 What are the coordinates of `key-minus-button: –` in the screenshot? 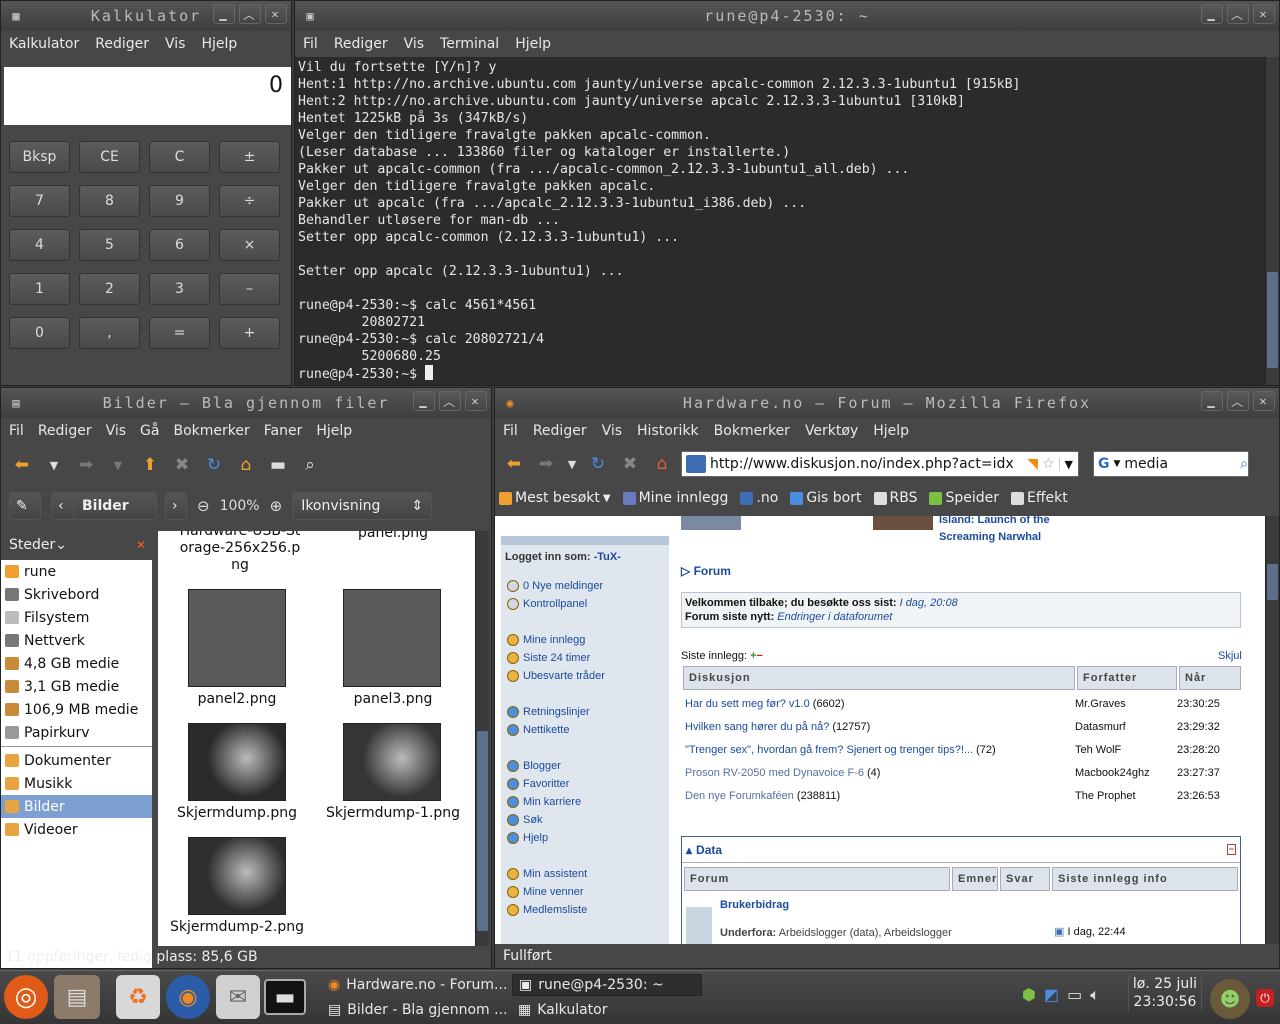 It's located at (249, 289).